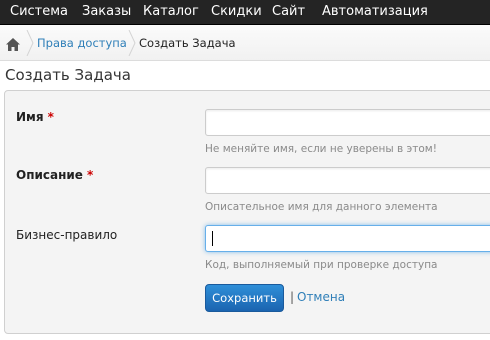 This screenshot has height=340, width=490. What do you see at coordinates (244, 298) in the screenshot?
I see `save-button: Сохранить` at bounding box center [244, 298].